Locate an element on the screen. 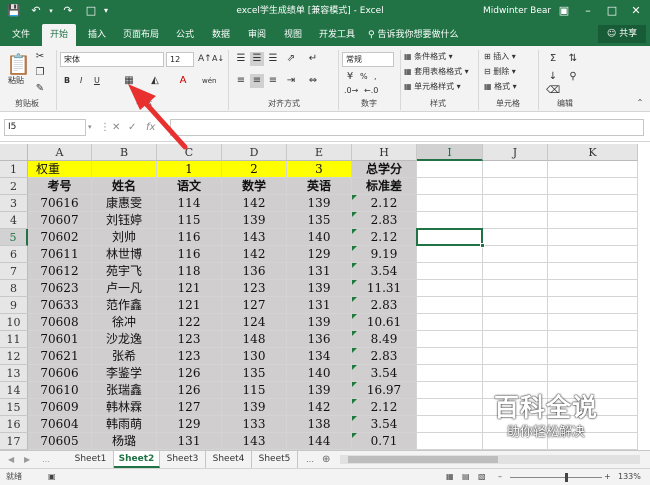 The height and width of the screenshot is (485, 650). cell-c3: 114 is located at coordinates (189, 203).